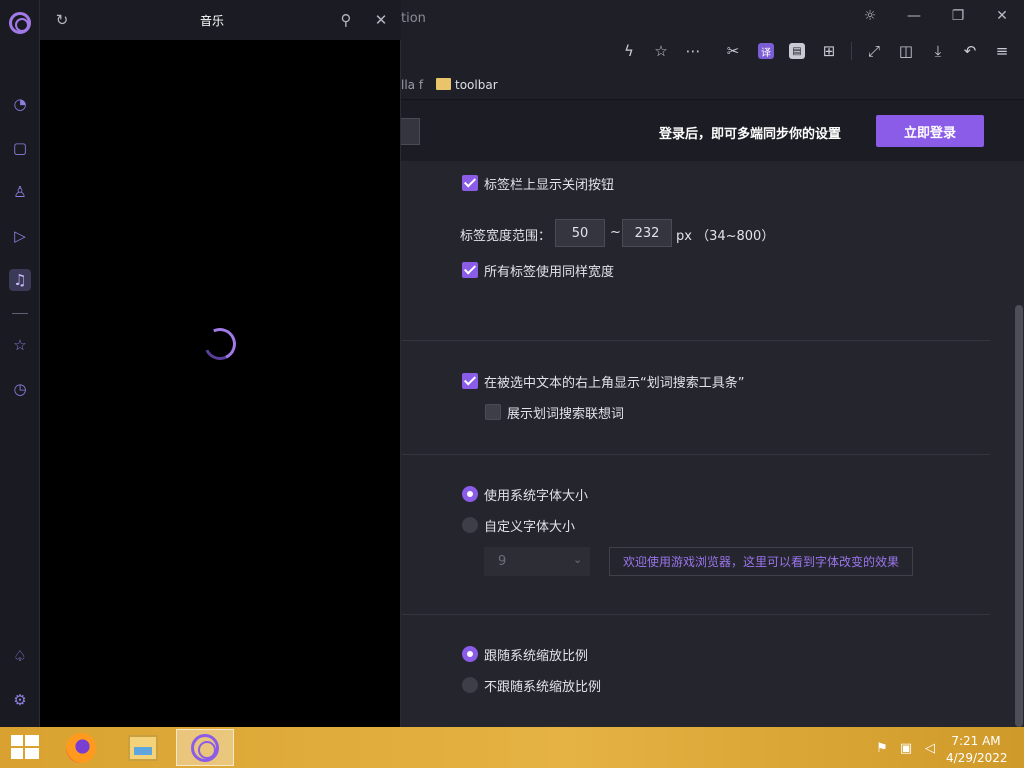 This screenshot has height=768, width=1024. I want to click on translate-icon: 译, so click(766, 51).